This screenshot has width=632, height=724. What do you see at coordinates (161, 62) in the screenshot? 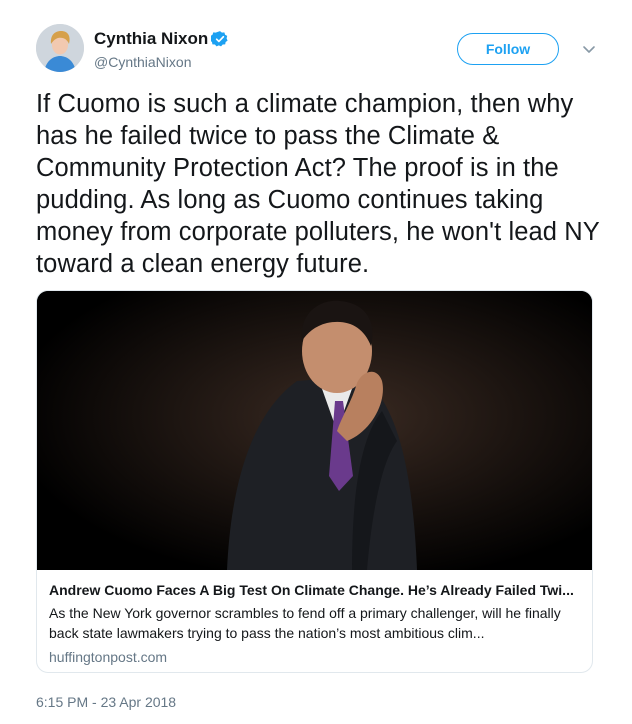
I see `handle: @CynthiaNixon` at bounding box center [161, 62].